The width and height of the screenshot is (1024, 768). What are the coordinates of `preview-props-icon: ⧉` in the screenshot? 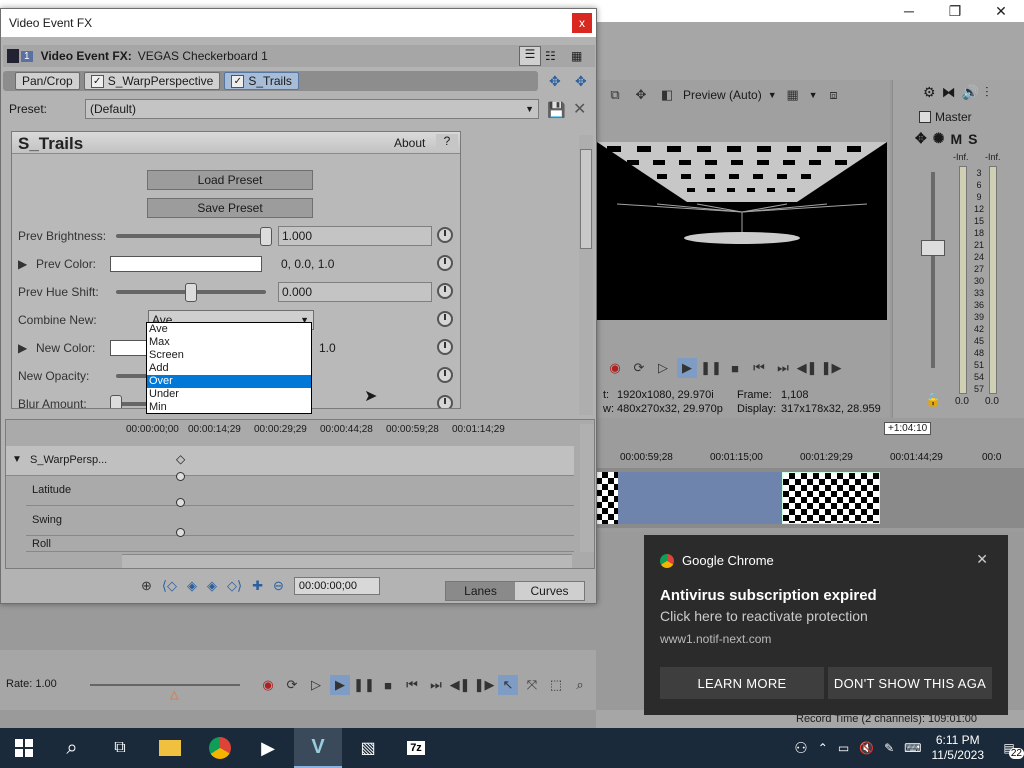 It's located at (615, 95).